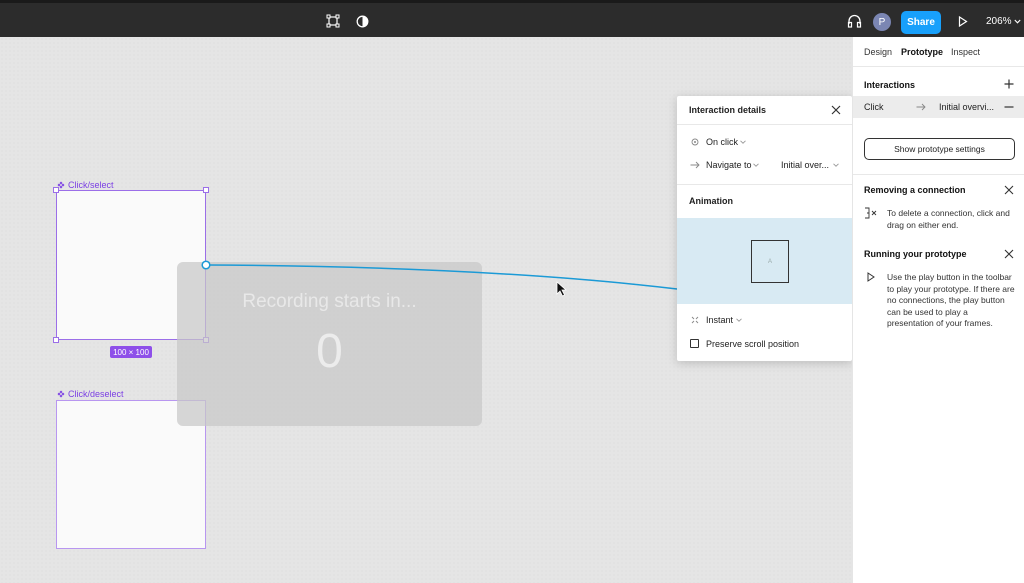 This screenshot has width=1024, height=583. Describe the element at coordinates (965, 52) in the screenshot. I see `tab-inspect: Inspect` at that location.